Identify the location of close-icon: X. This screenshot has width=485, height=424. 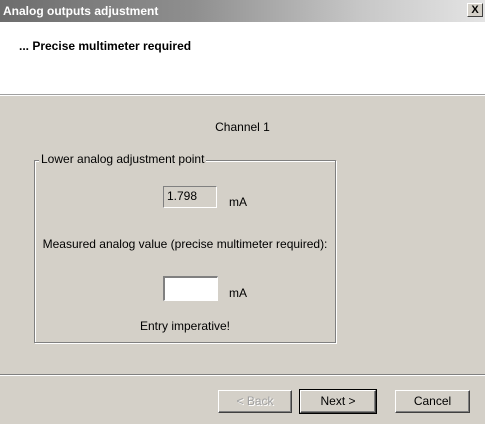
(475, 10).